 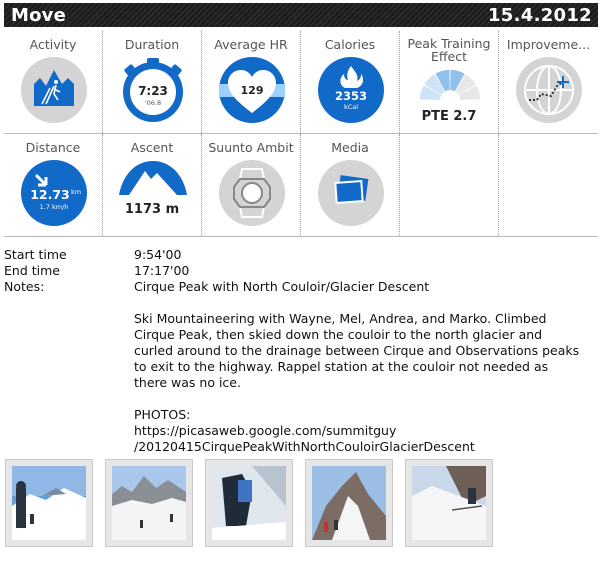 I want to click on photo-snowfield, so click(x=149, y=503).